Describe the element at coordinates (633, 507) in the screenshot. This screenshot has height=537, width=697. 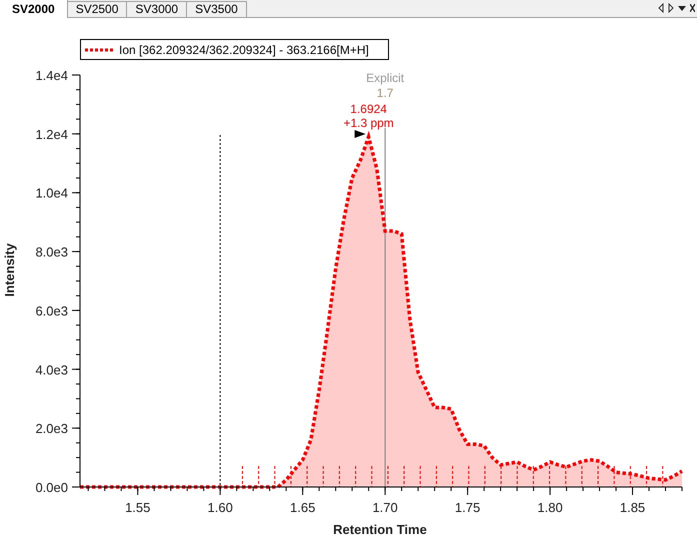
I see `x-tick-label: 1.85` at that location.